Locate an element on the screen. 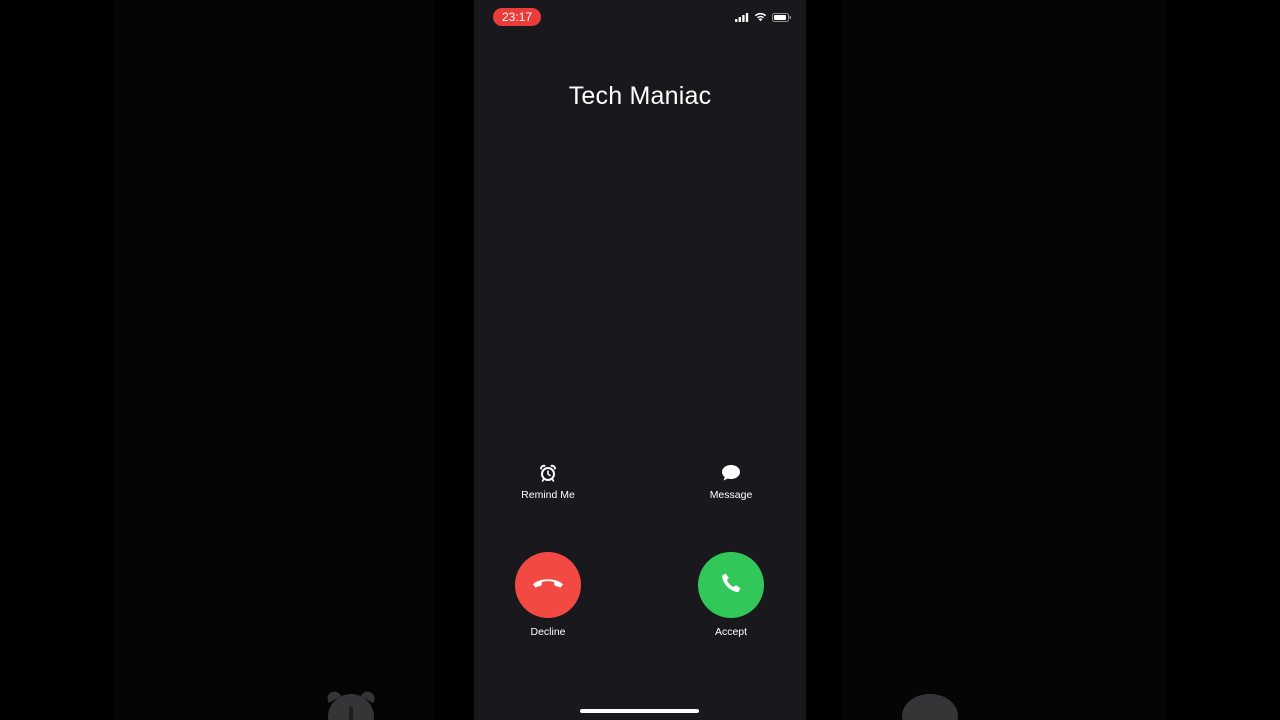 This screenshot has width=1280, height=720. message-button: Message is located at coordinates (731, 482).